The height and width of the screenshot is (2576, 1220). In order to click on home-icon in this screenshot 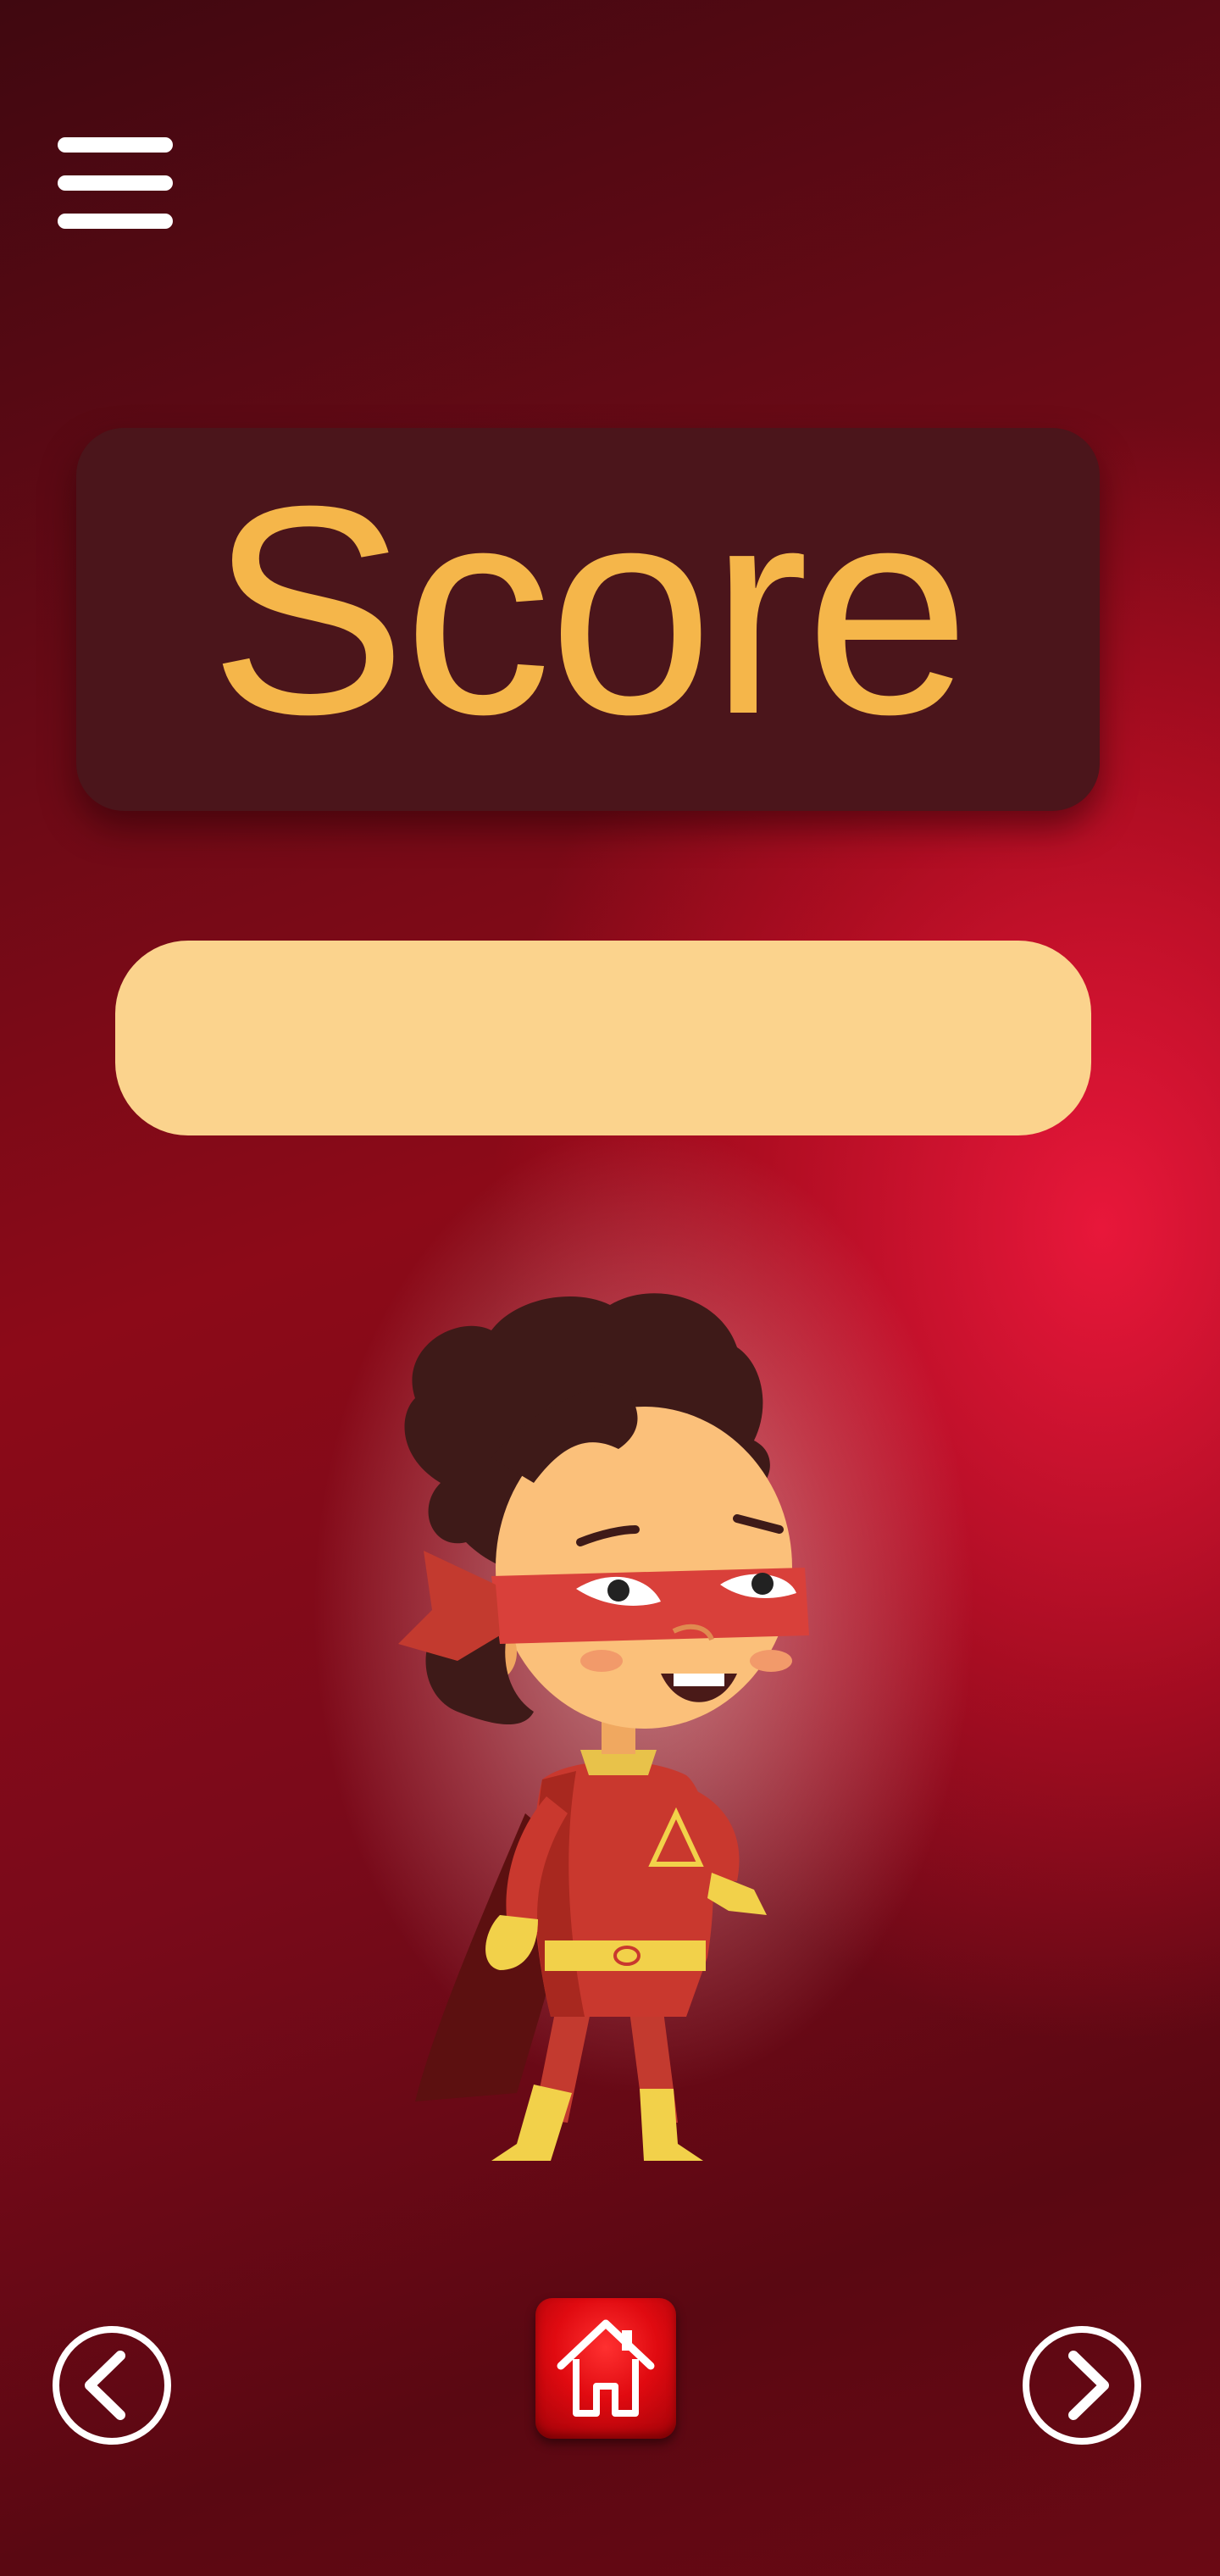, I will do `click(606, 2368)`.